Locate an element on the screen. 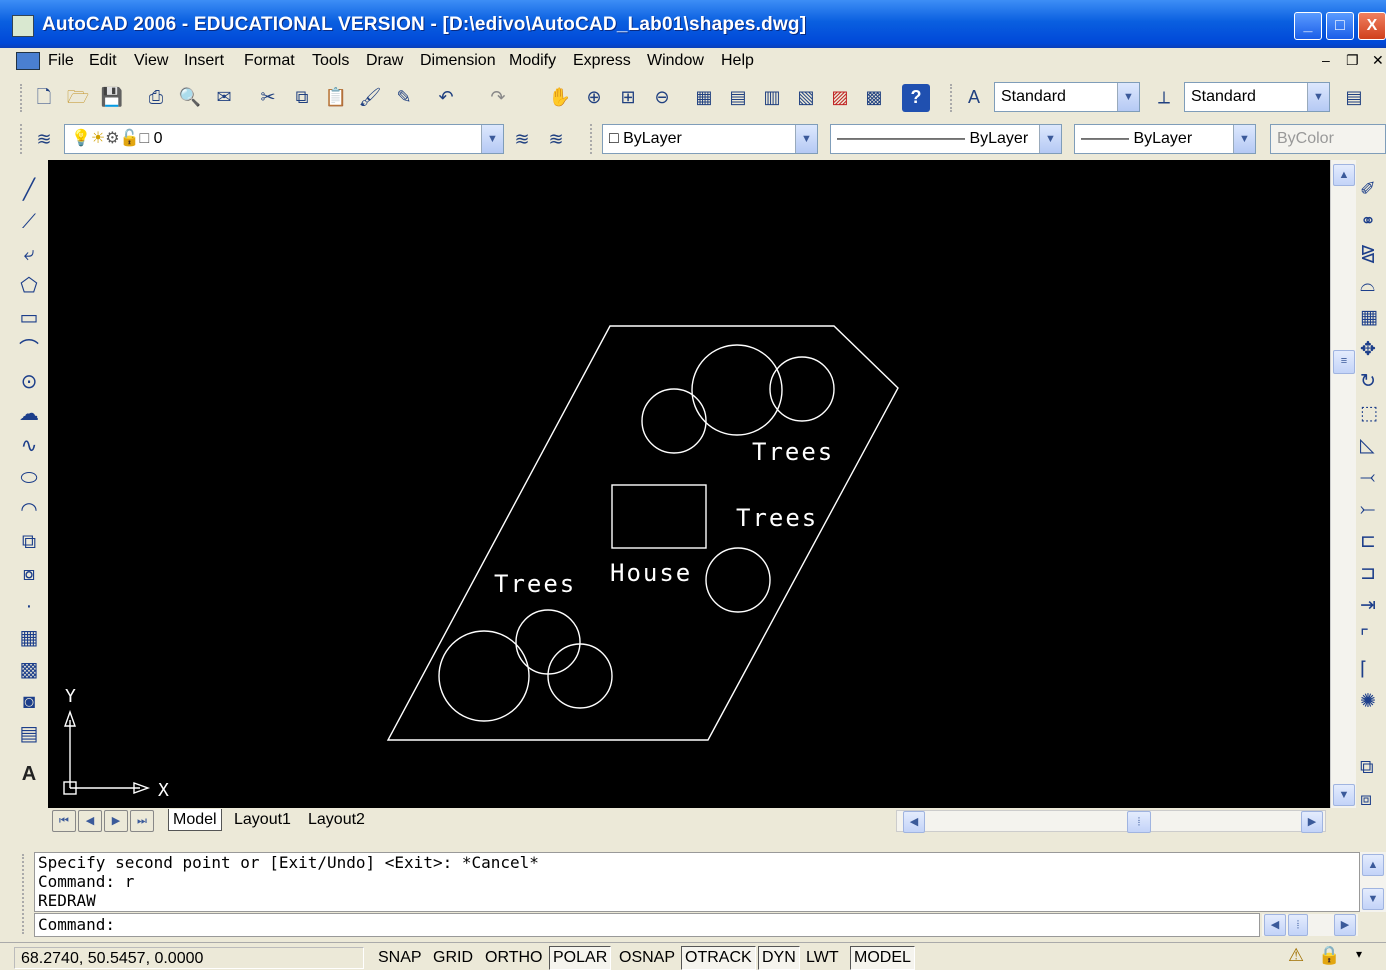 The image size is (1386, 970). prev-tab-icon: ◀ is located at coordinates (90, 821).